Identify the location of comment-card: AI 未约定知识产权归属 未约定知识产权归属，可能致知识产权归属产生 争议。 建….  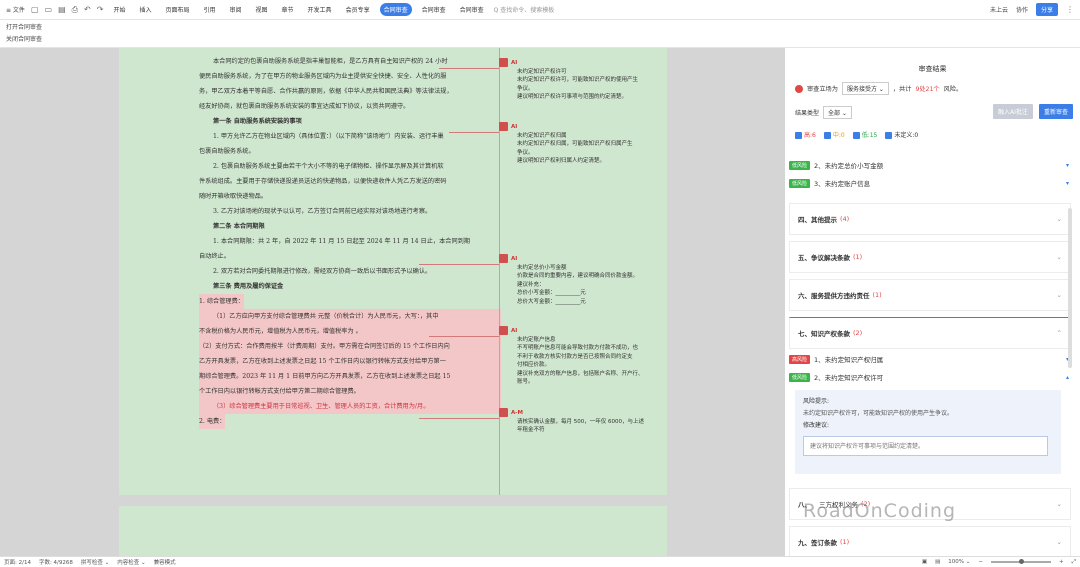
(584, 144).